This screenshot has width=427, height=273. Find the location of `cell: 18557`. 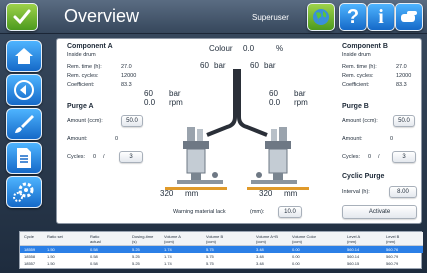

cell: 18557 is located at coordinates (30, 263).